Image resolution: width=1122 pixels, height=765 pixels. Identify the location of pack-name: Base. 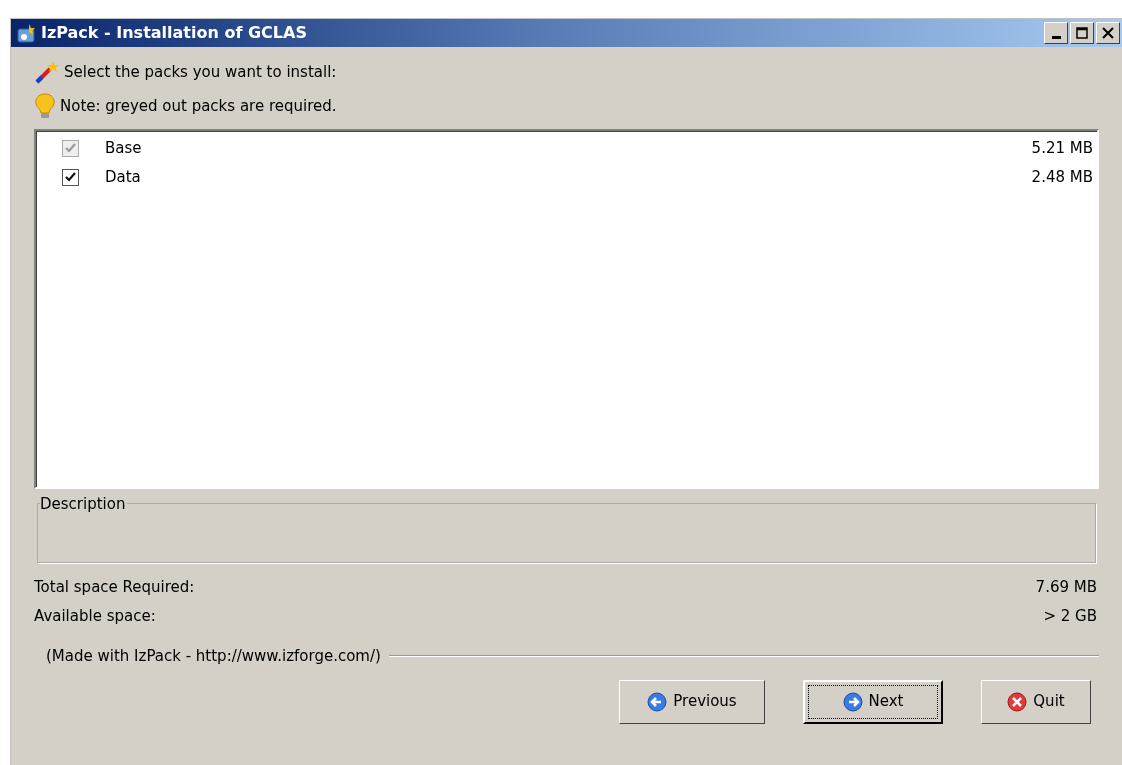
(123, 149).